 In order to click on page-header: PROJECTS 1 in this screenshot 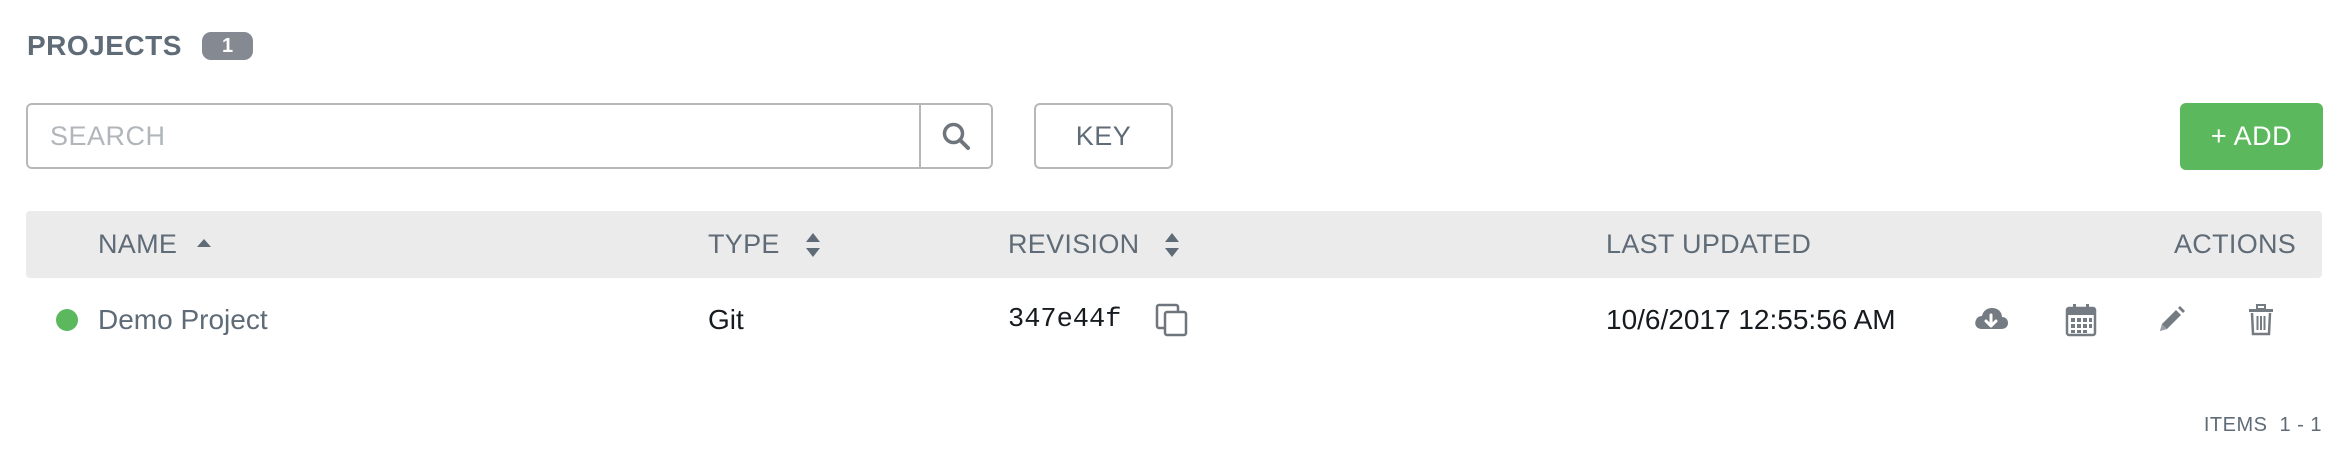, I will do `click(140, 46)`.